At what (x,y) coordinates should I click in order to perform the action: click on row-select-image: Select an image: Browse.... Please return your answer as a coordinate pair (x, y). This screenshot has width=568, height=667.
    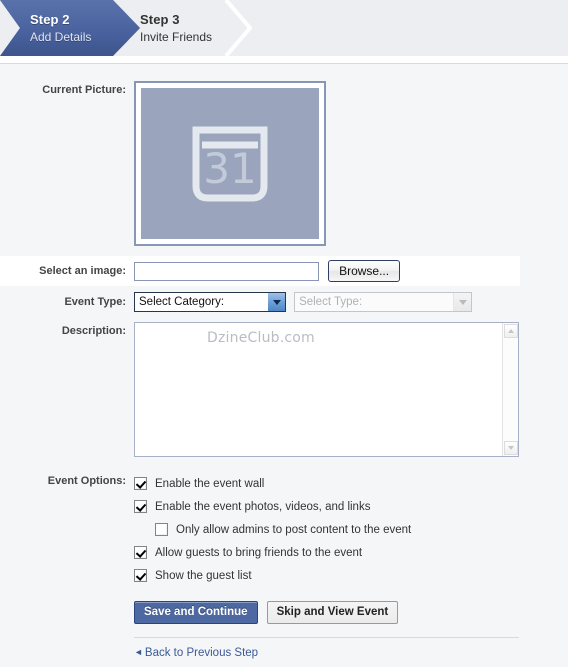
    Looking at the image, I should click on (284, 271).